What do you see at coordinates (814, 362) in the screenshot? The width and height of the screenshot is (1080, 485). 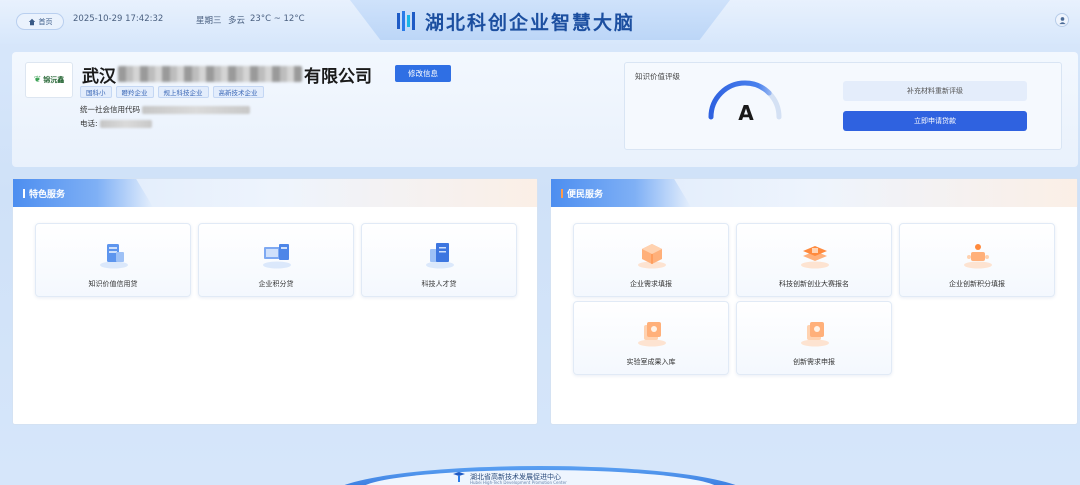 I see `service-card-label: 创新需求申报` at bounding box center [814, 362].